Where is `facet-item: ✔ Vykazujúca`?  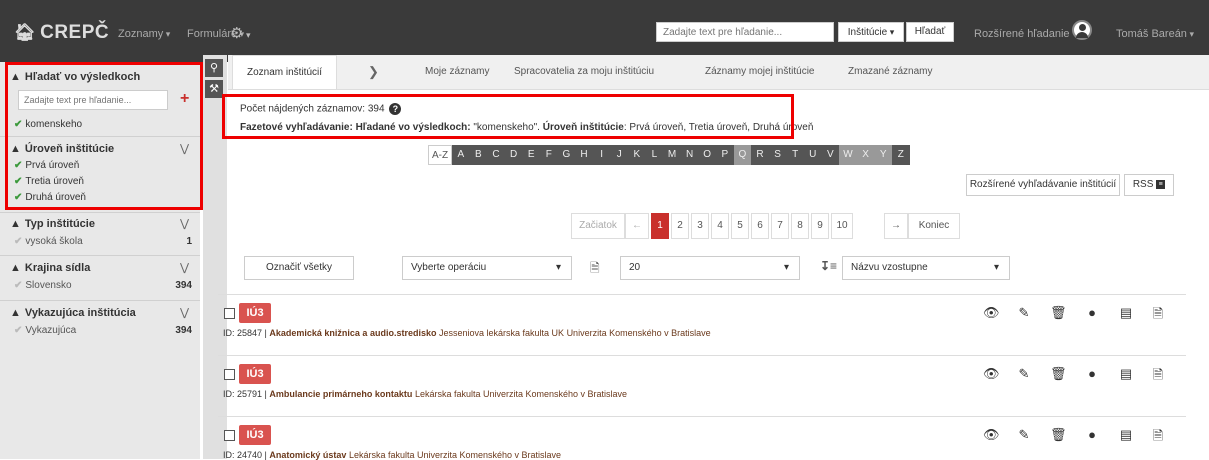 facet-item: ✔ Vykazujúca is located at coordinates (45, 330).